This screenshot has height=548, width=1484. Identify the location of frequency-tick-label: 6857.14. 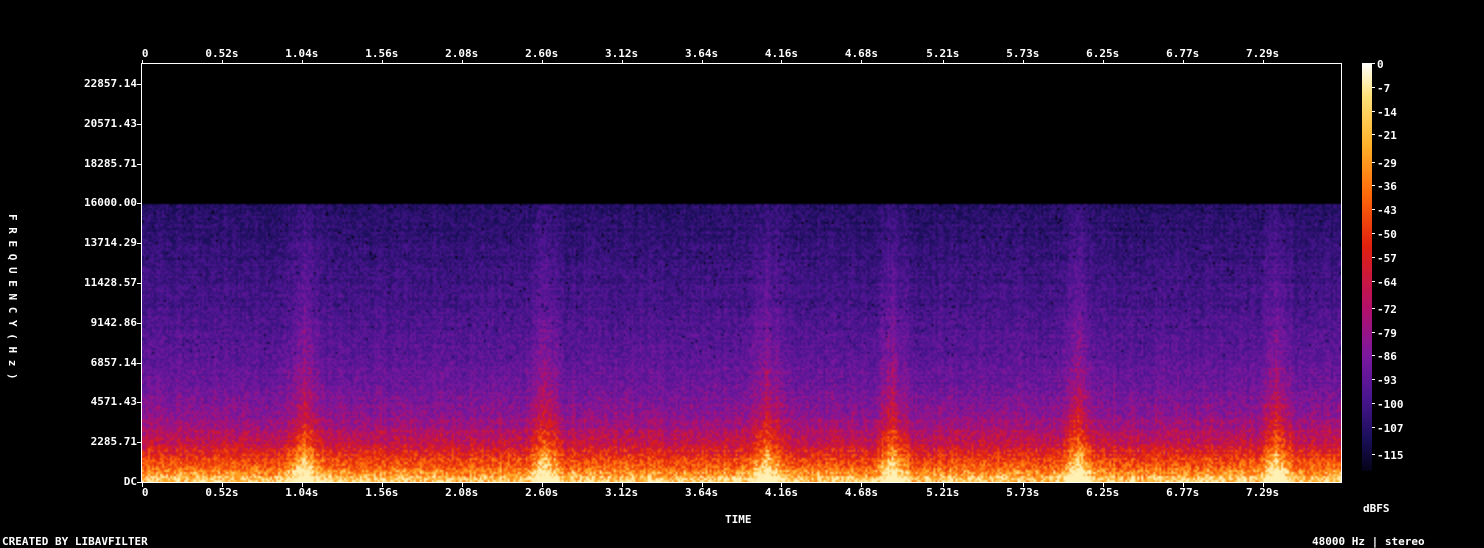
(113, 362).